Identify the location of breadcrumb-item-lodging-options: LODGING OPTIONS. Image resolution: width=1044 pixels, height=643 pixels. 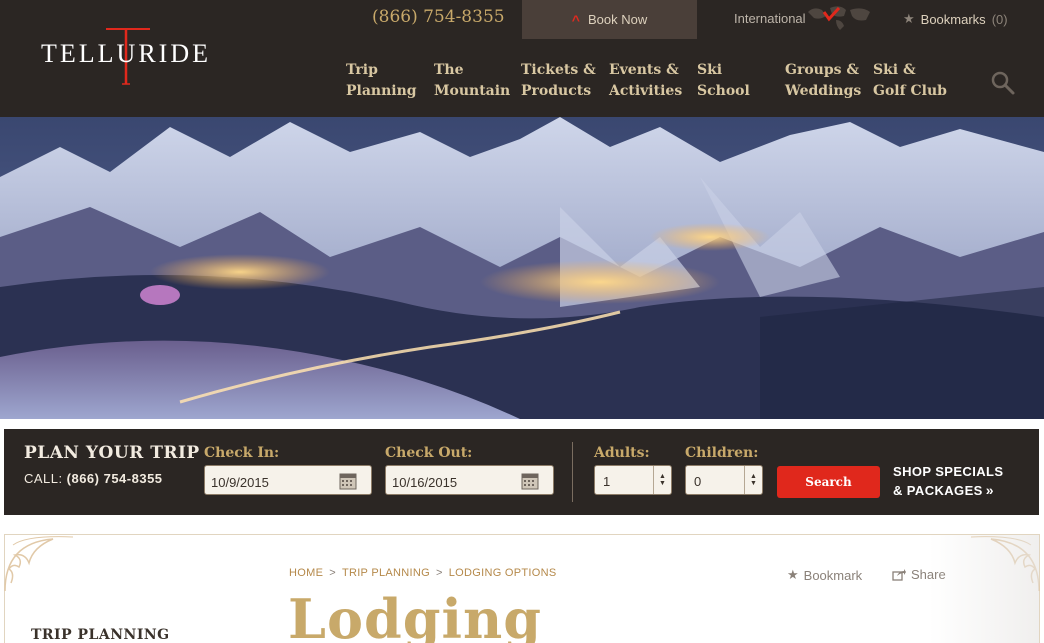
(503, 573).